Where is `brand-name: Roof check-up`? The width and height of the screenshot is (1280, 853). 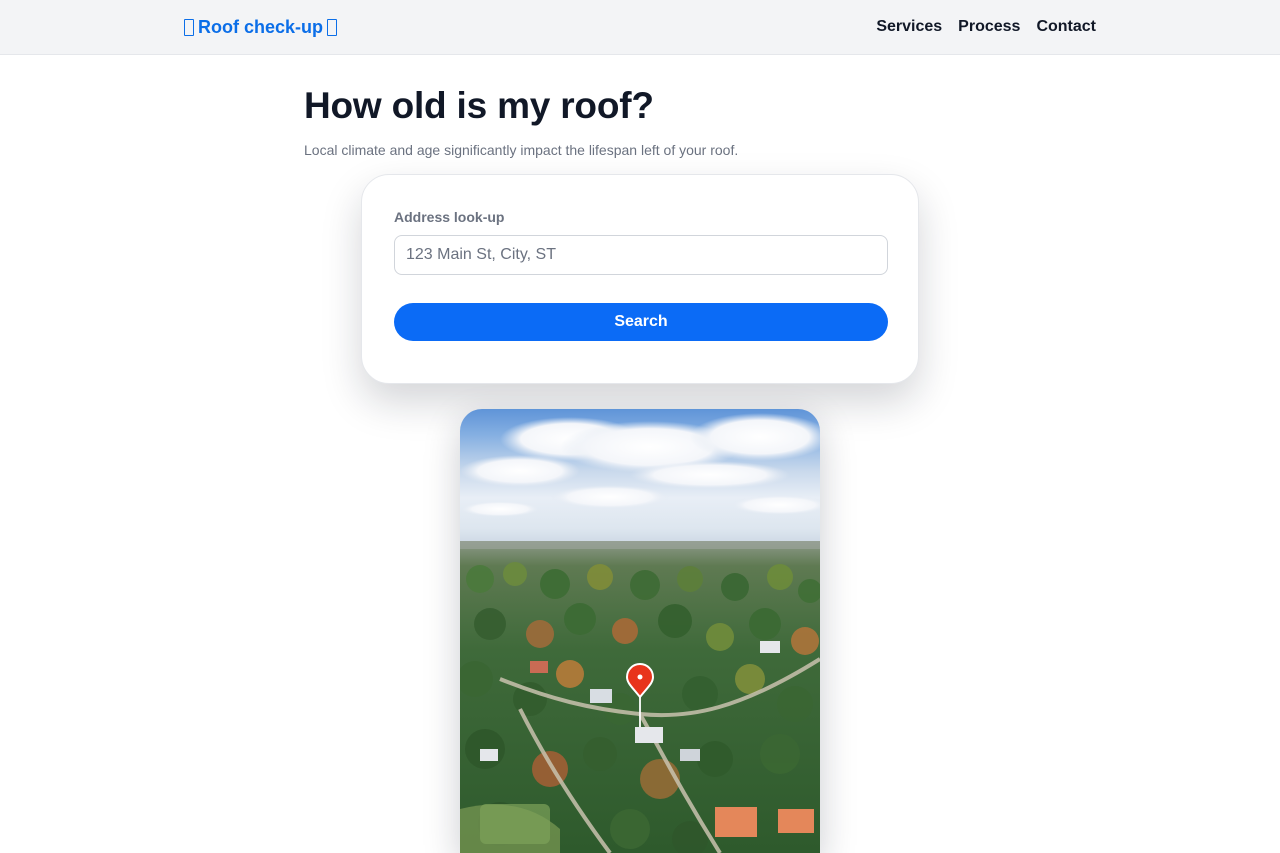 brand-name: Roof check-up is located at coordinates (261, 27).